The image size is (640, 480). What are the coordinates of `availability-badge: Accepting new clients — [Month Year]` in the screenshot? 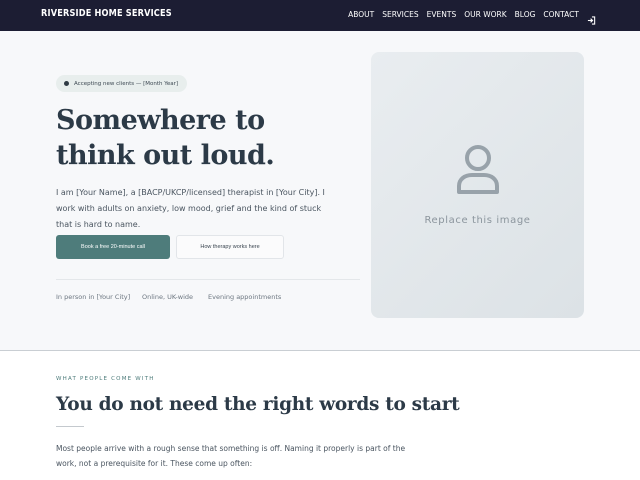 It's located at (122, 83).